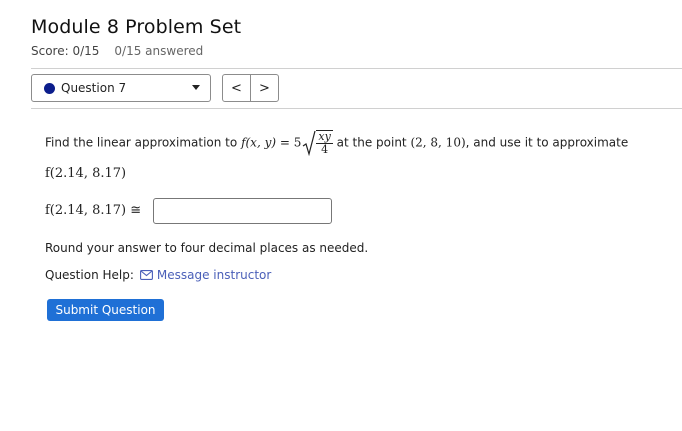 Image resolution: width=682 pixels, height=431 pixels. What do you see at coordinates (214, 275) in the screenshot?
I see `message-instructor-label: Message instructor` at bounding box center [214, 275].